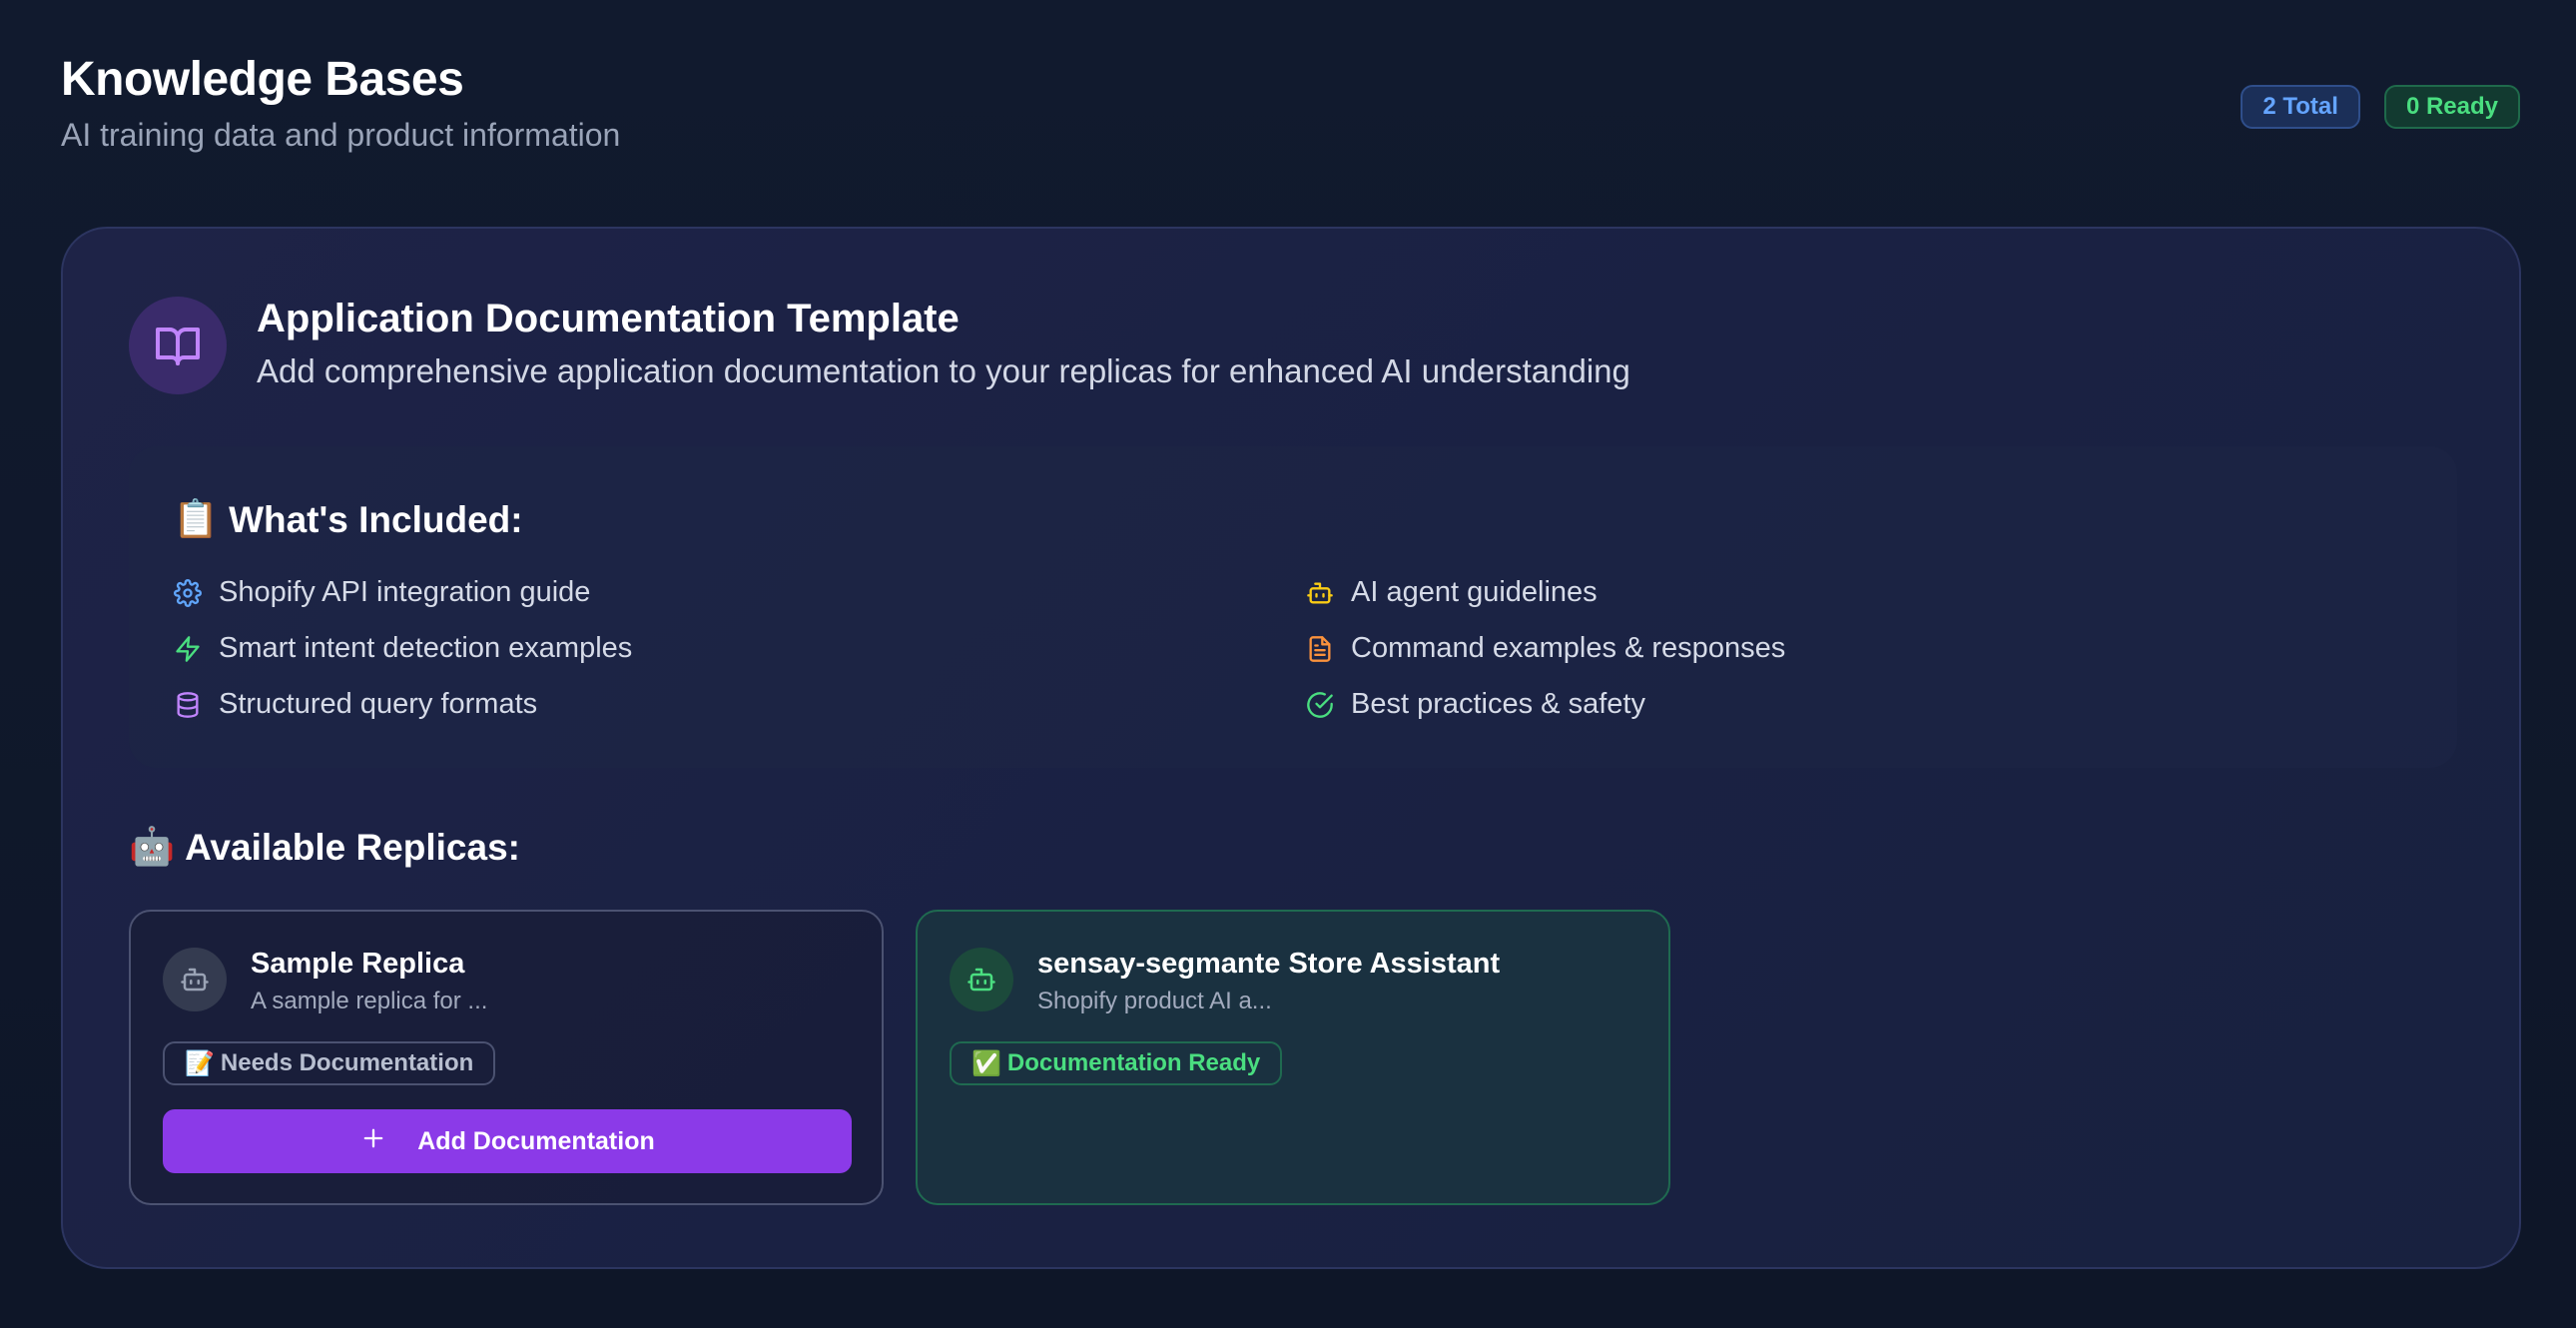  What do you see at coordinates (1320, 705) in the screenshot?
I see `check-circle-icon` at bounding box center [1320, 705].